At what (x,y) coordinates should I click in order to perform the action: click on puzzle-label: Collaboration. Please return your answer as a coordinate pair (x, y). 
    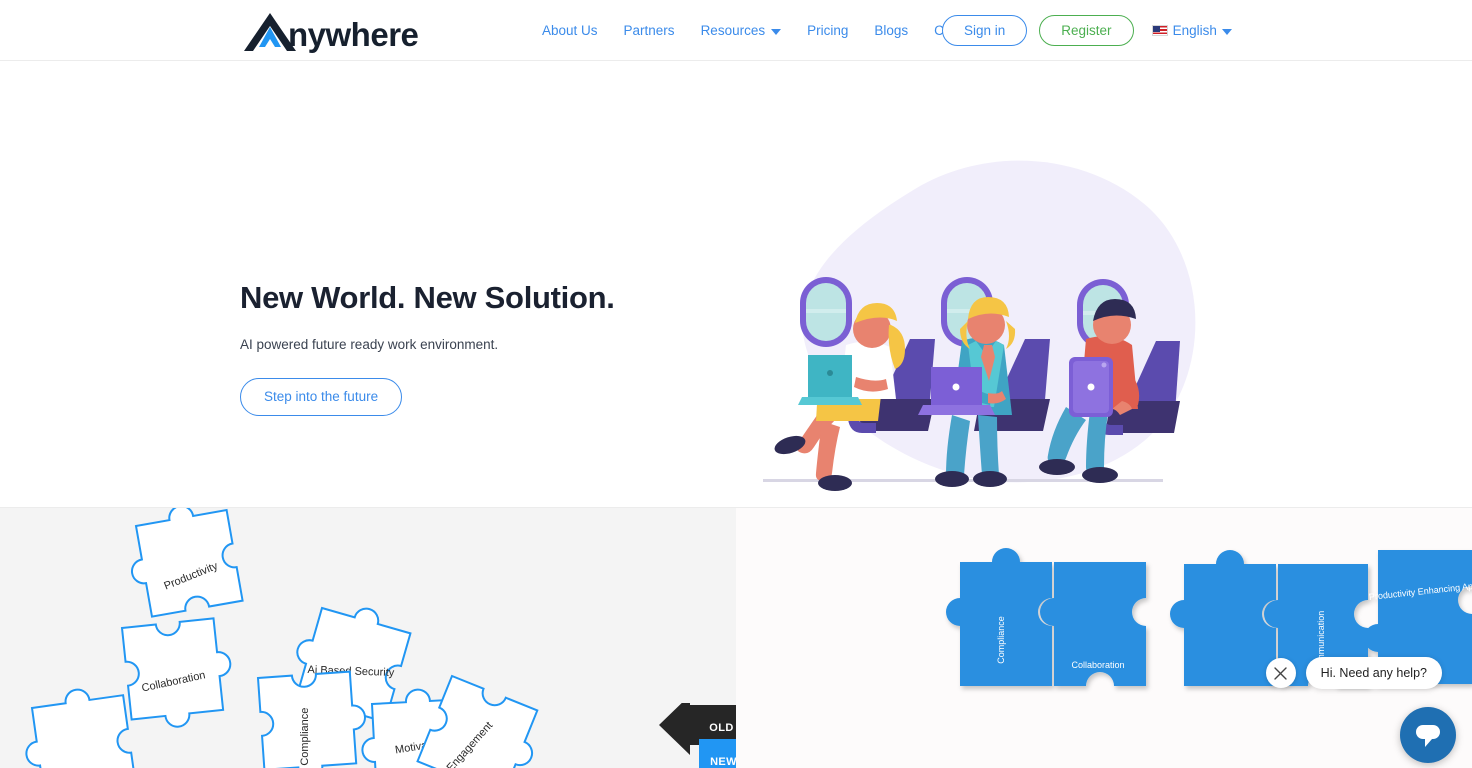
    Looking at the image, I should click on (1097, 665).